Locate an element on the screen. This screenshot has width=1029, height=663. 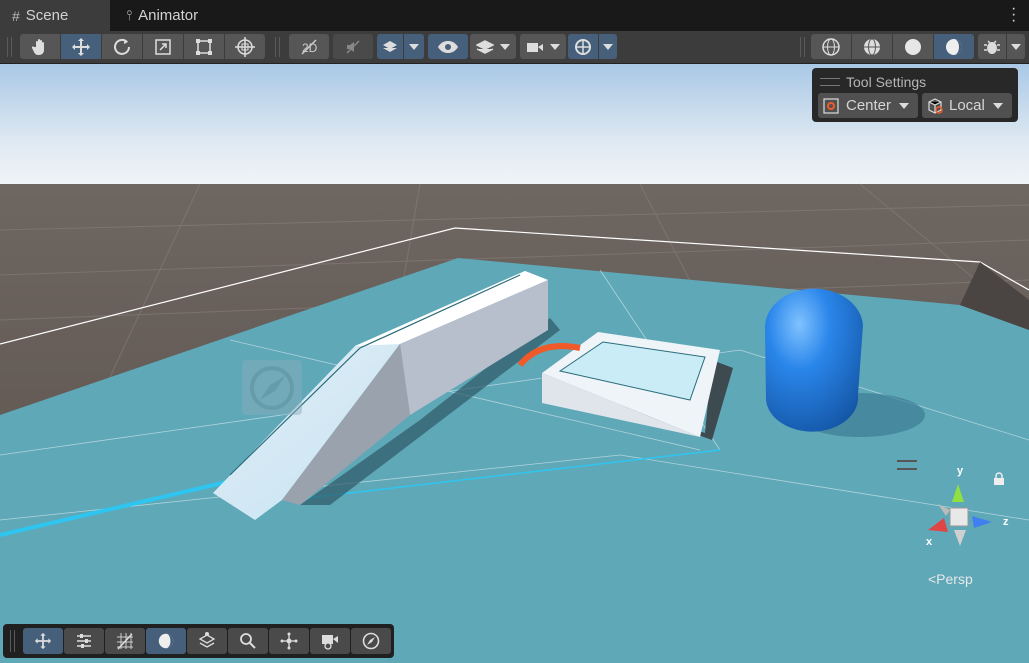
search-icon is located at coordinates (248, 641).